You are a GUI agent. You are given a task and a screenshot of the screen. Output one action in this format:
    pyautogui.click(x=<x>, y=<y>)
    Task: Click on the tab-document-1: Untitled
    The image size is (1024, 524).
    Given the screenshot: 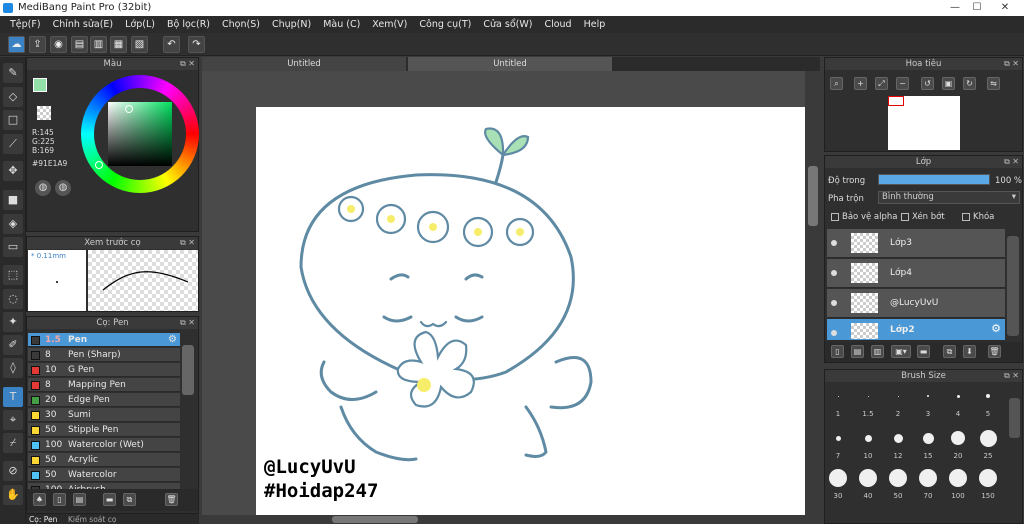 What is the action you would take?
    pyautogui.click(x=304, y=64)
    